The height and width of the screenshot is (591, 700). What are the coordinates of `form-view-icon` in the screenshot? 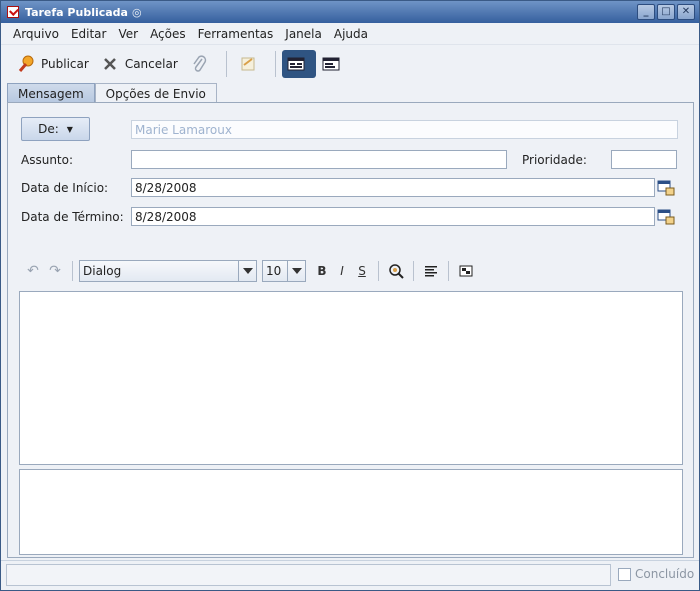 It's located at (296, 64).